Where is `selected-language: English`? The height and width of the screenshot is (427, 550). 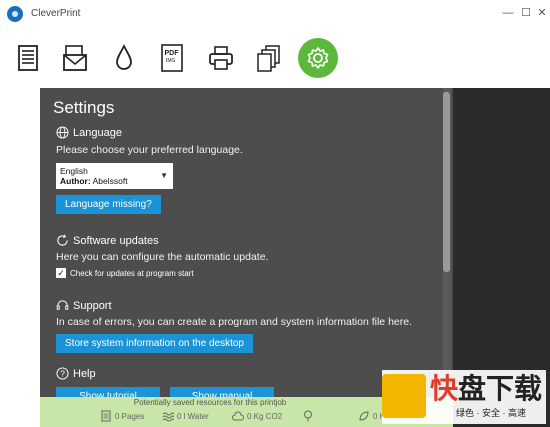
selected-language: English is located at coordinates (74, 171).